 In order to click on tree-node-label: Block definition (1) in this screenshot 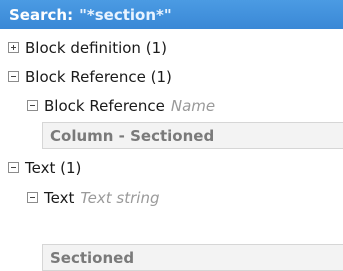, I will do `click(96, 47)`.